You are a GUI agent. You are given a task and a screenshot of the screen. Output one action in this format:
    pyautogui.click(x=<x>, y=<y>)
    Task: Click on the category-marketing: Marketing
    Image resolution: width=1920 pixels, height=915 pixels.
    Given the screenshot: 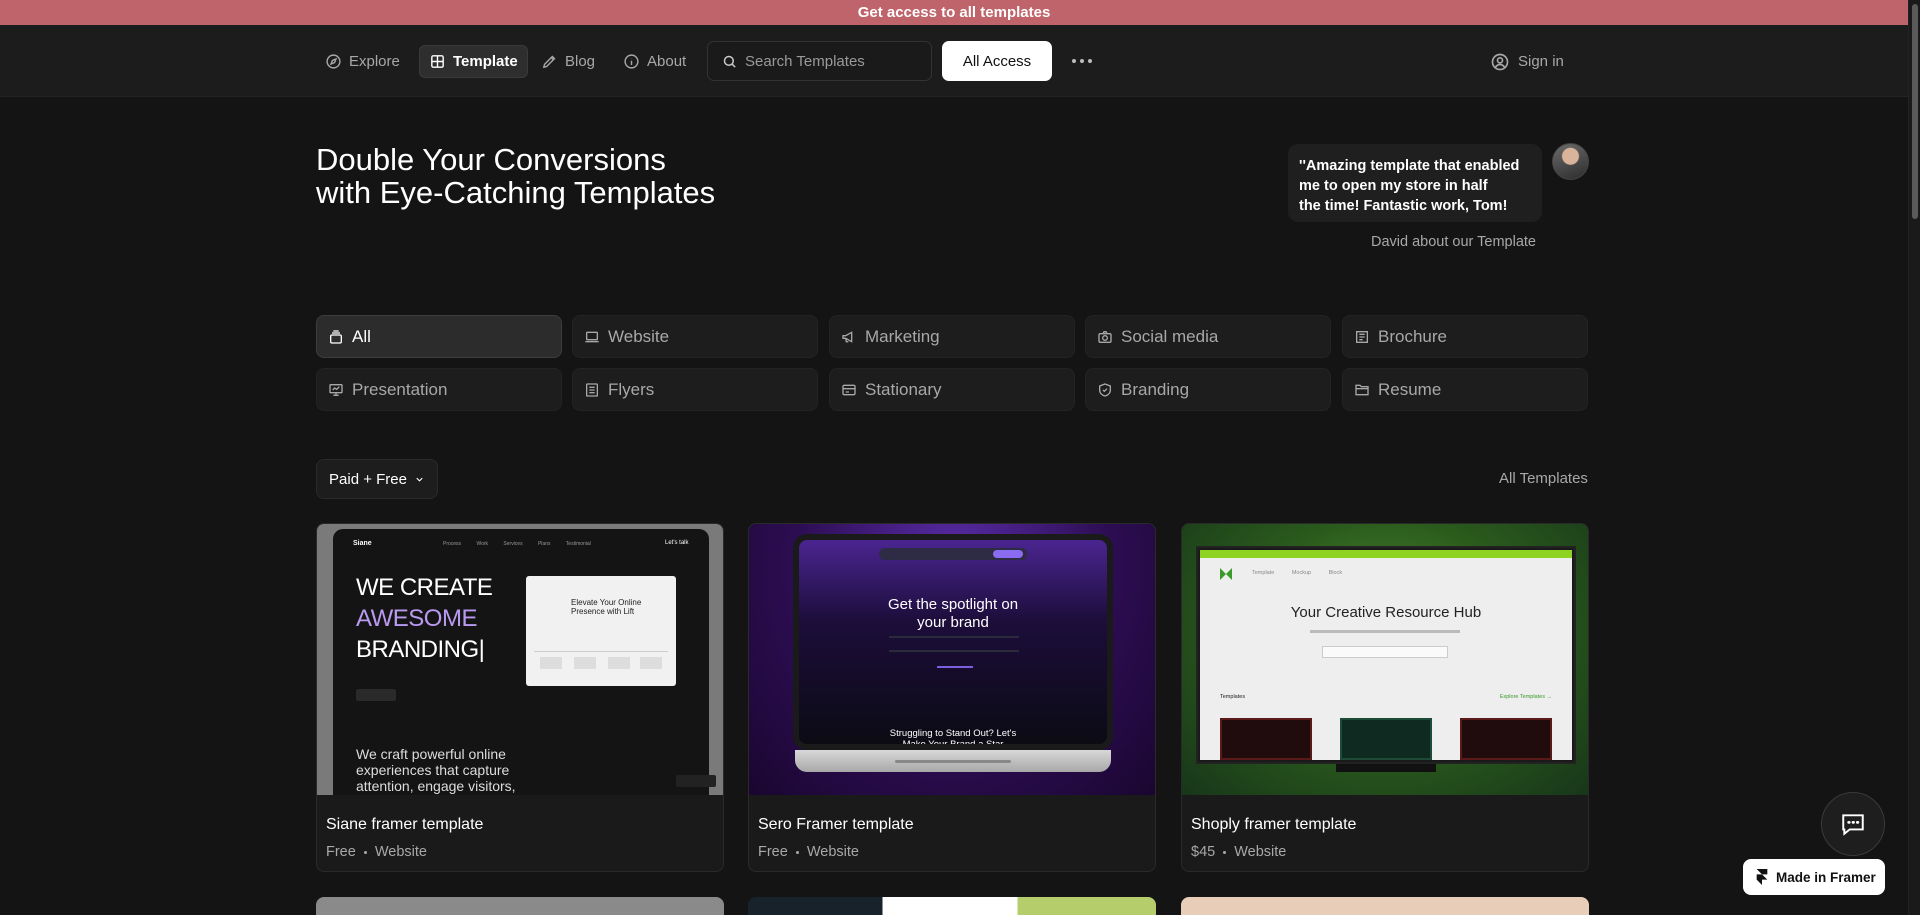 What is the action you would take?
    pyautogui.click(x=952, y=336)
    